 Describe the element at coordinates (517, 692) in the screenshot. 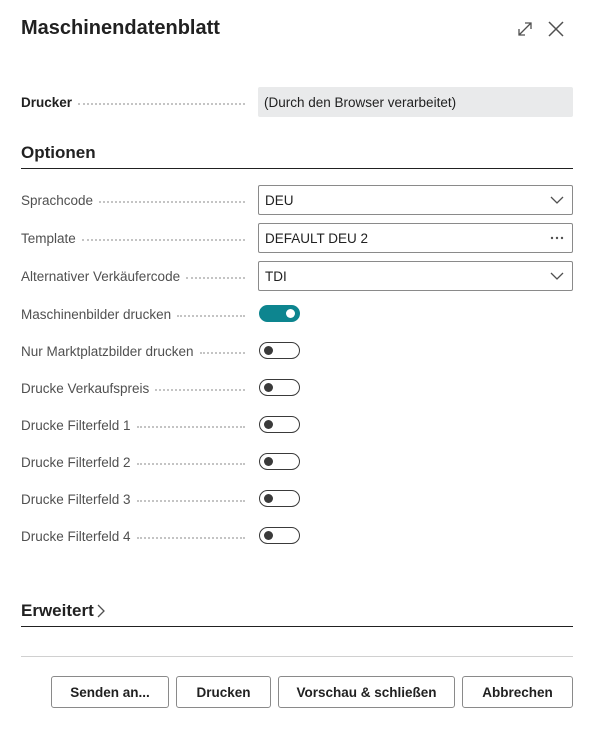

I see `cancel-button: Abbrechen` at that location.